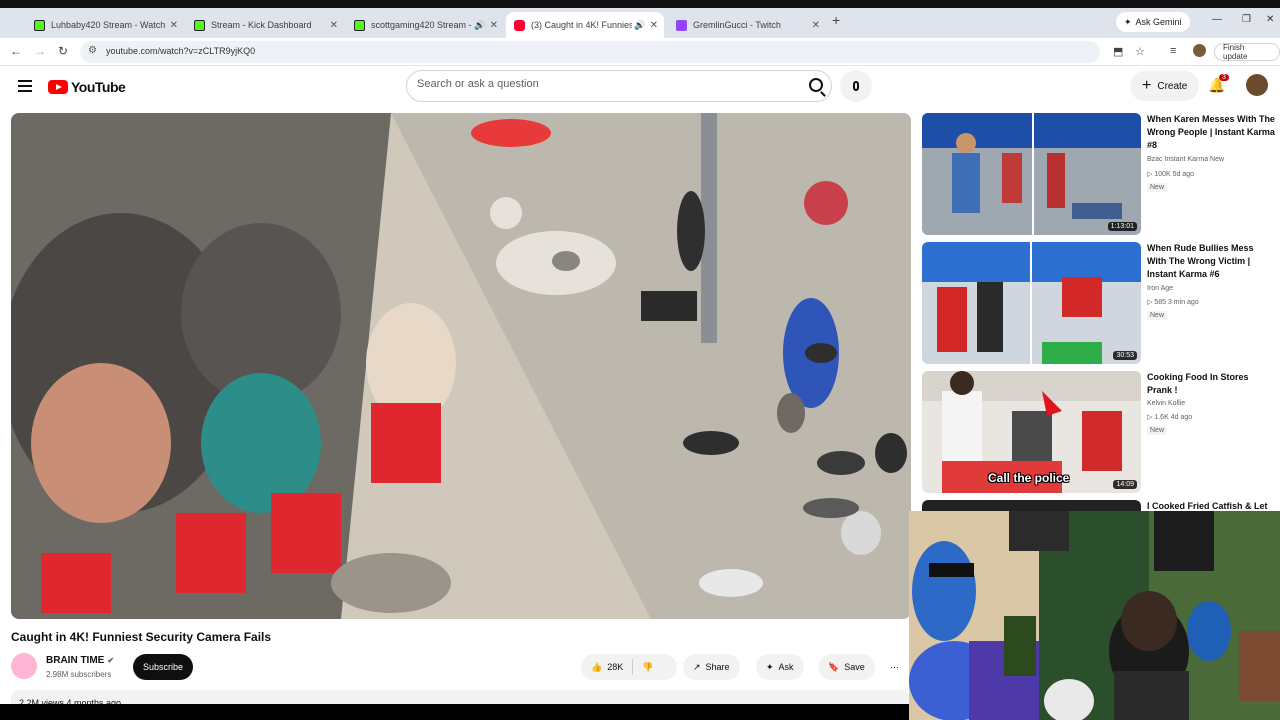  What do you see at coordinates (79, 674) in the screenshot?
I see `subscriber-count: 2.98M subscribers` at bounding box center [79, 674].